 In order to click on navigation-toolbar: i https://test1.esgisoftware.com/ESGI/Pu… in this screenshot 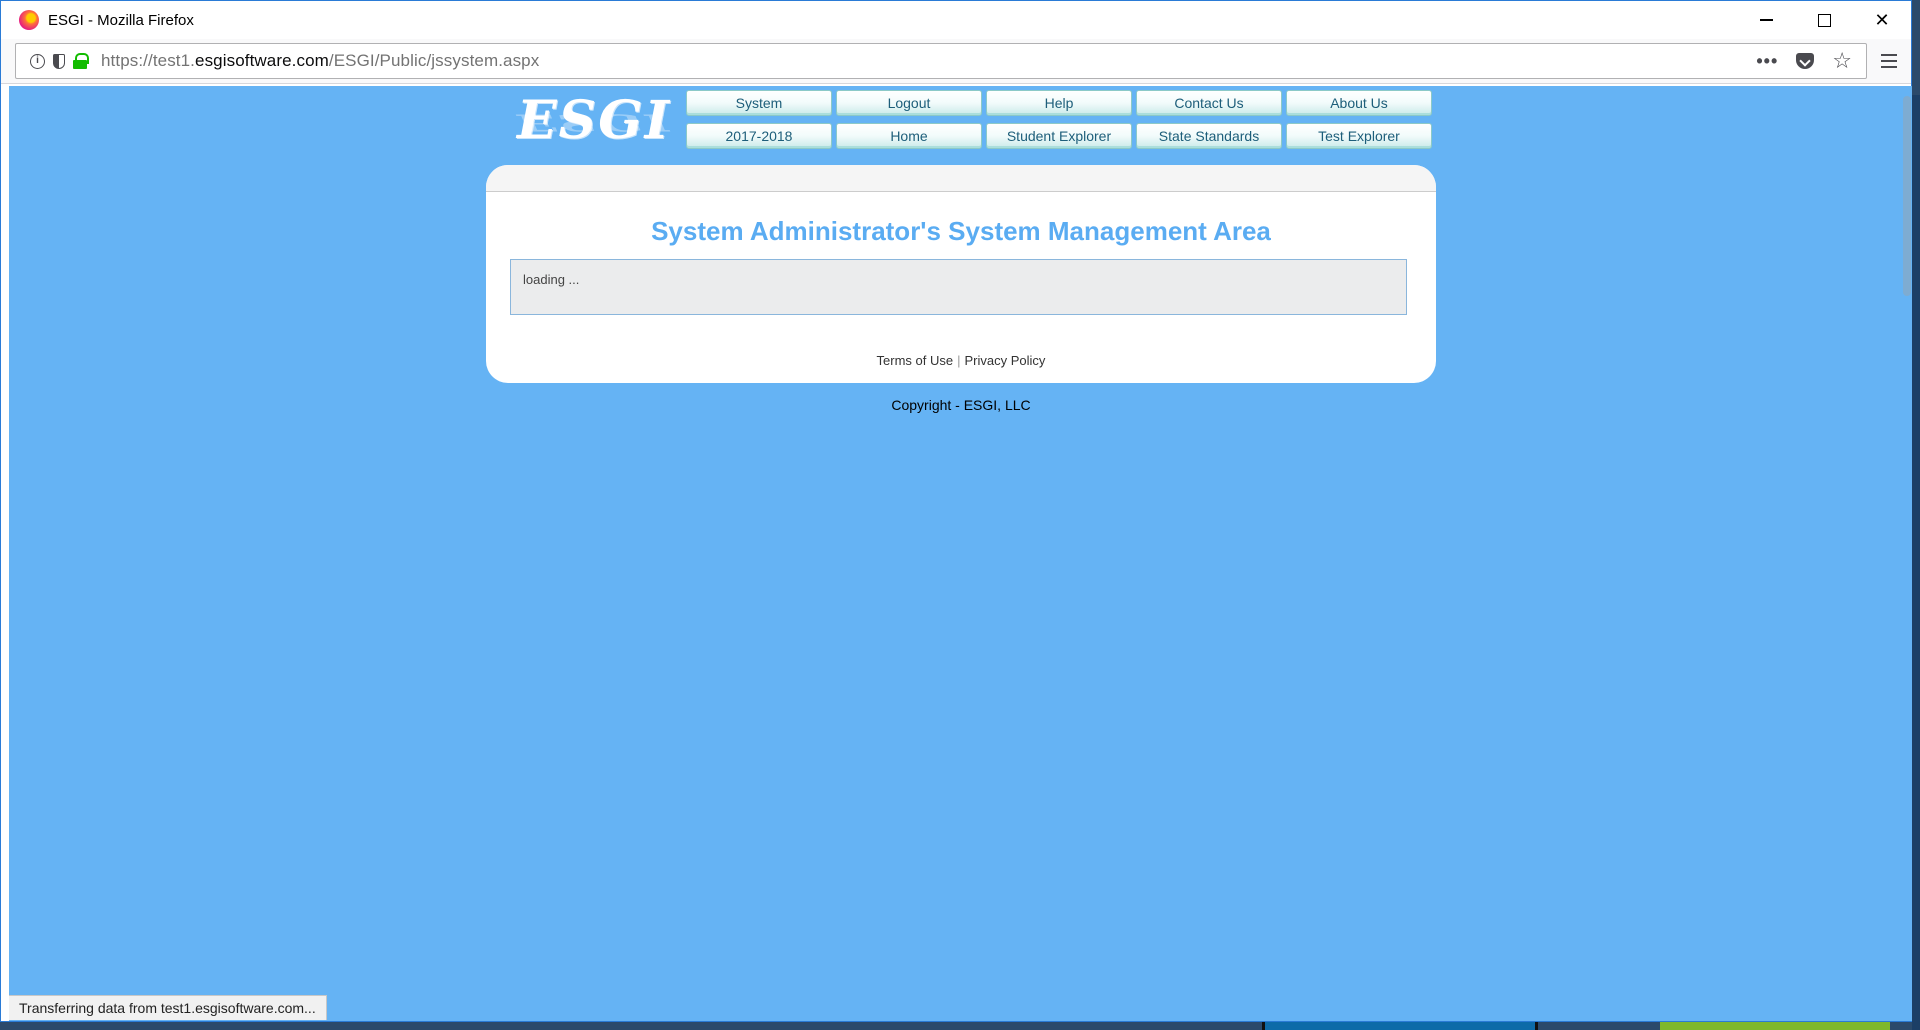, I will do `click(956, 61)`.